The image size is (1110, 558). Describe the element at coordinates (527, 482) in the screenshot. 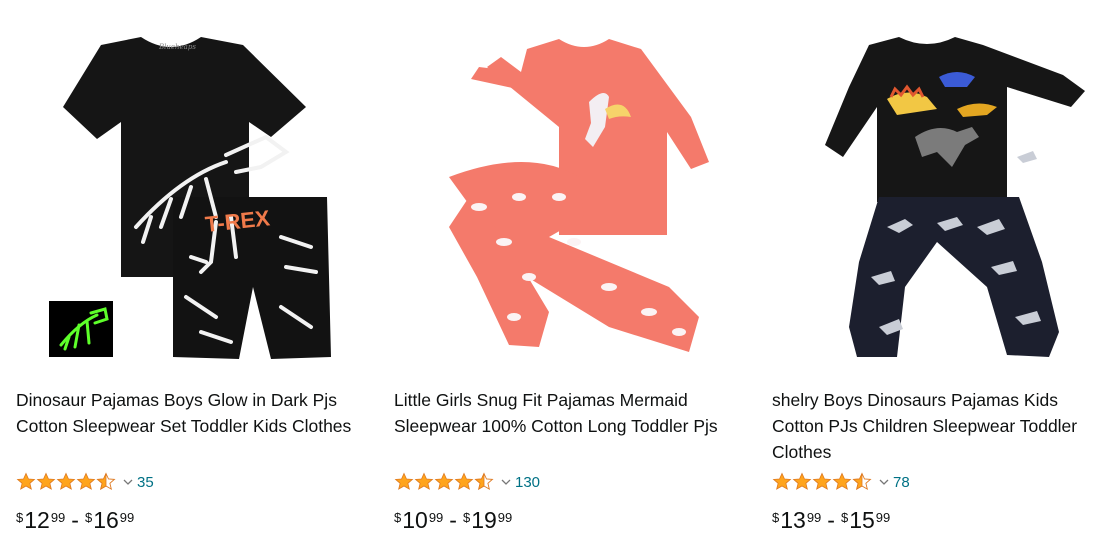

I see `review-count-link: 130` at that location.